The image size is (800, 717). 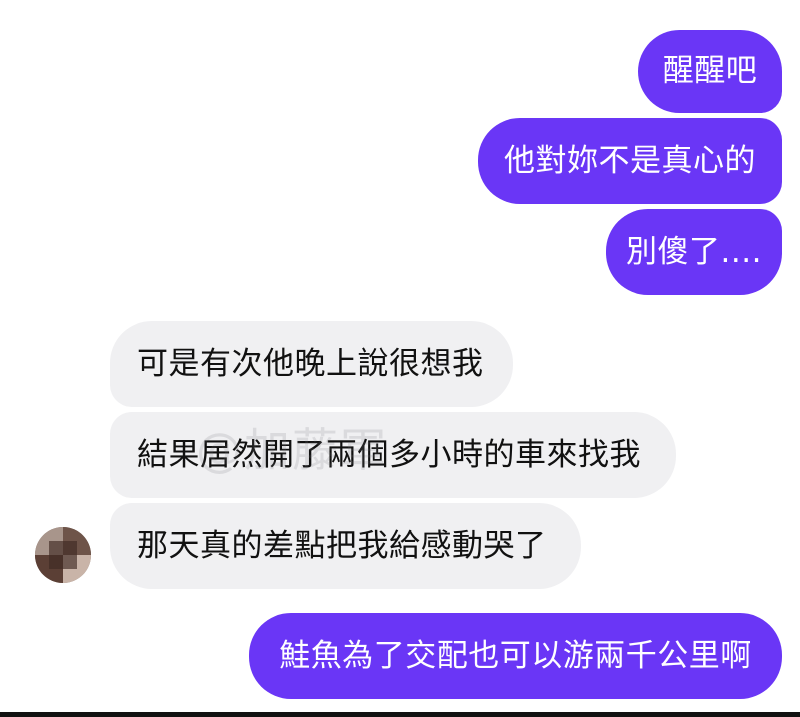 I want to click on received-message-bubble: 那天真的差點把我給感動哭了, so click(x=345, y=546).